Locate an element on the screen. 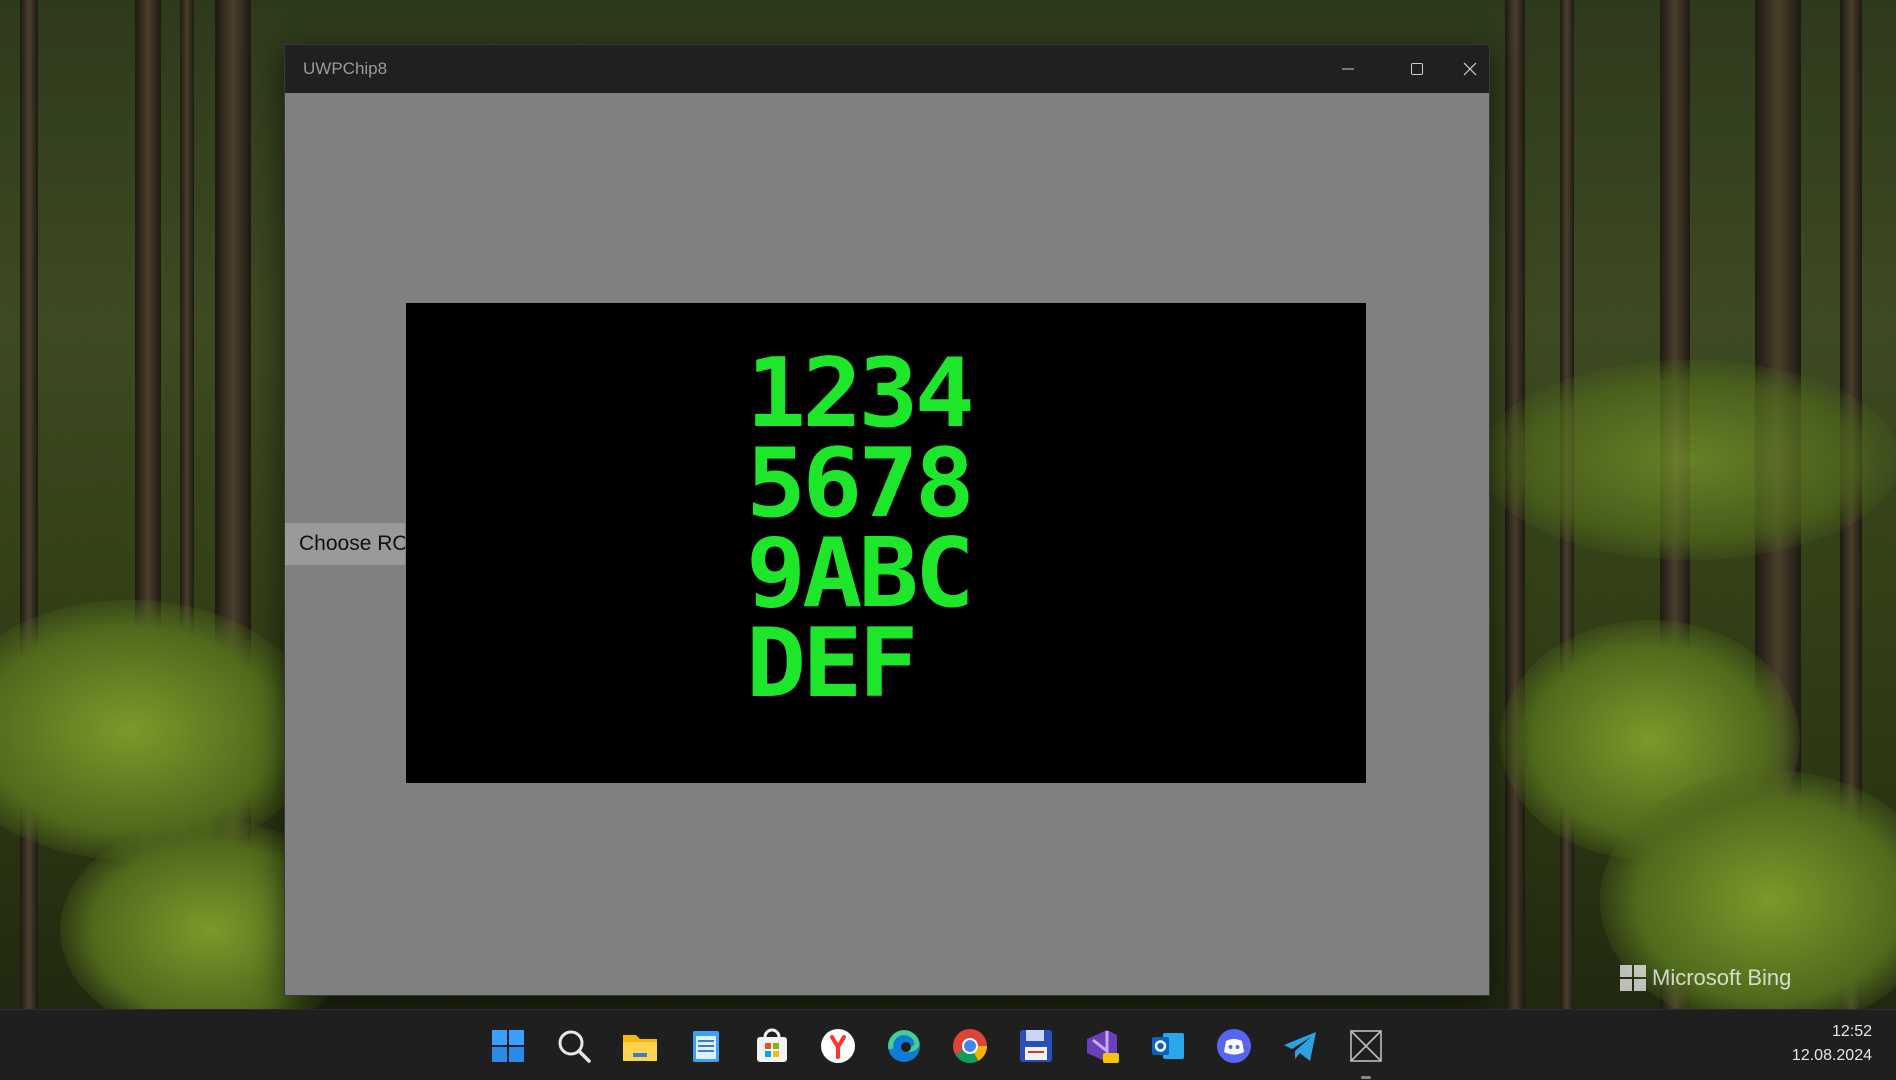 Image resolution: width=1896 pixels, height=1080 pixels. title-bar: UWPChip8 is located at coordinates (887, 69).